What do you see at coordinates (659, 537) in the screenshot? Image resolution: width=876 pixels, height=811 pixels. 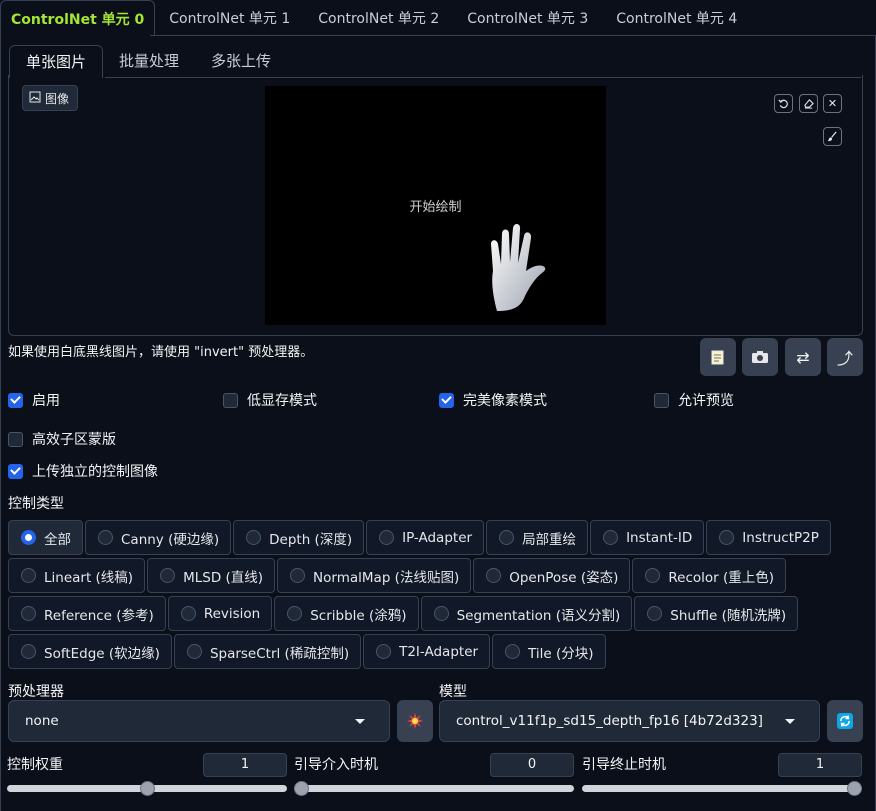 I see `control-type-option-label: Instant-ID` at bounding box center [659, 537].